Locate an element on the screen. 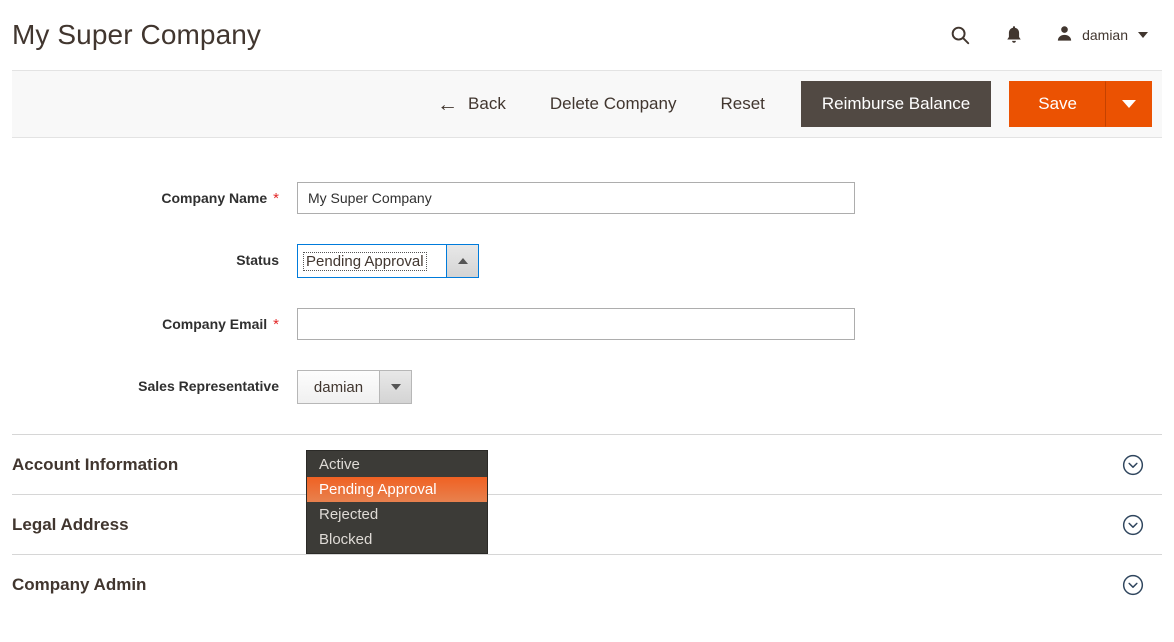 This screenshot has height=642, width=1174. status-select: Pending Approval is located at coordinates (388, 261).